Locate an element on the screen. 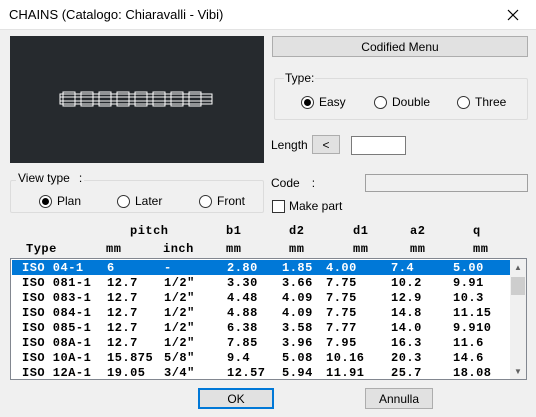 The image size is (536, 417). col-header-a2: a2 is located at coordinates (418, 231).